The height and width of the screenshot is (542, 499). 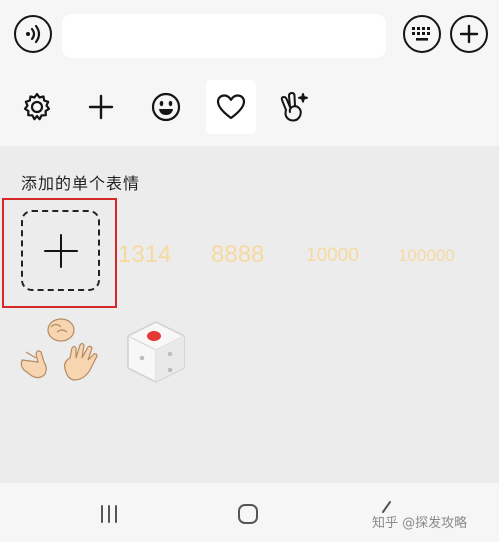 I want to click on favorites-tab, so click(x=231, y=107).